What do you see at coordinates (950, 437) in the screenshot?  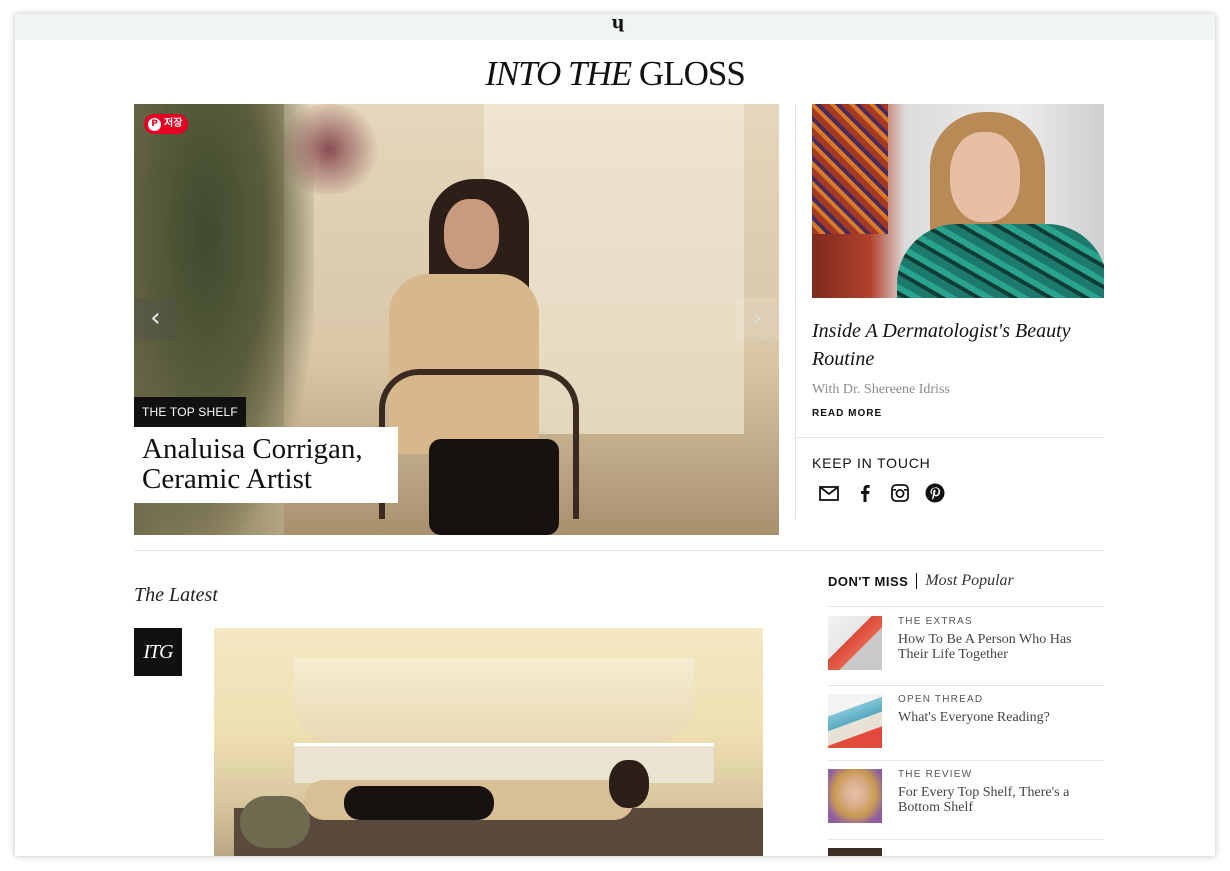 I see `side-divider` at bounding box center [950, 437].